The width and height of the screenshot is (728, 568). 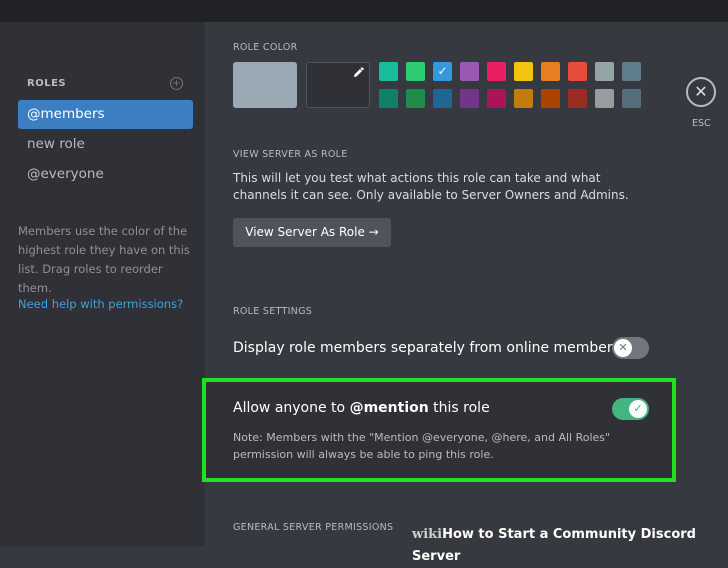 I want to click on toggle-off-icon: ✕, so click(x=623, y=348).